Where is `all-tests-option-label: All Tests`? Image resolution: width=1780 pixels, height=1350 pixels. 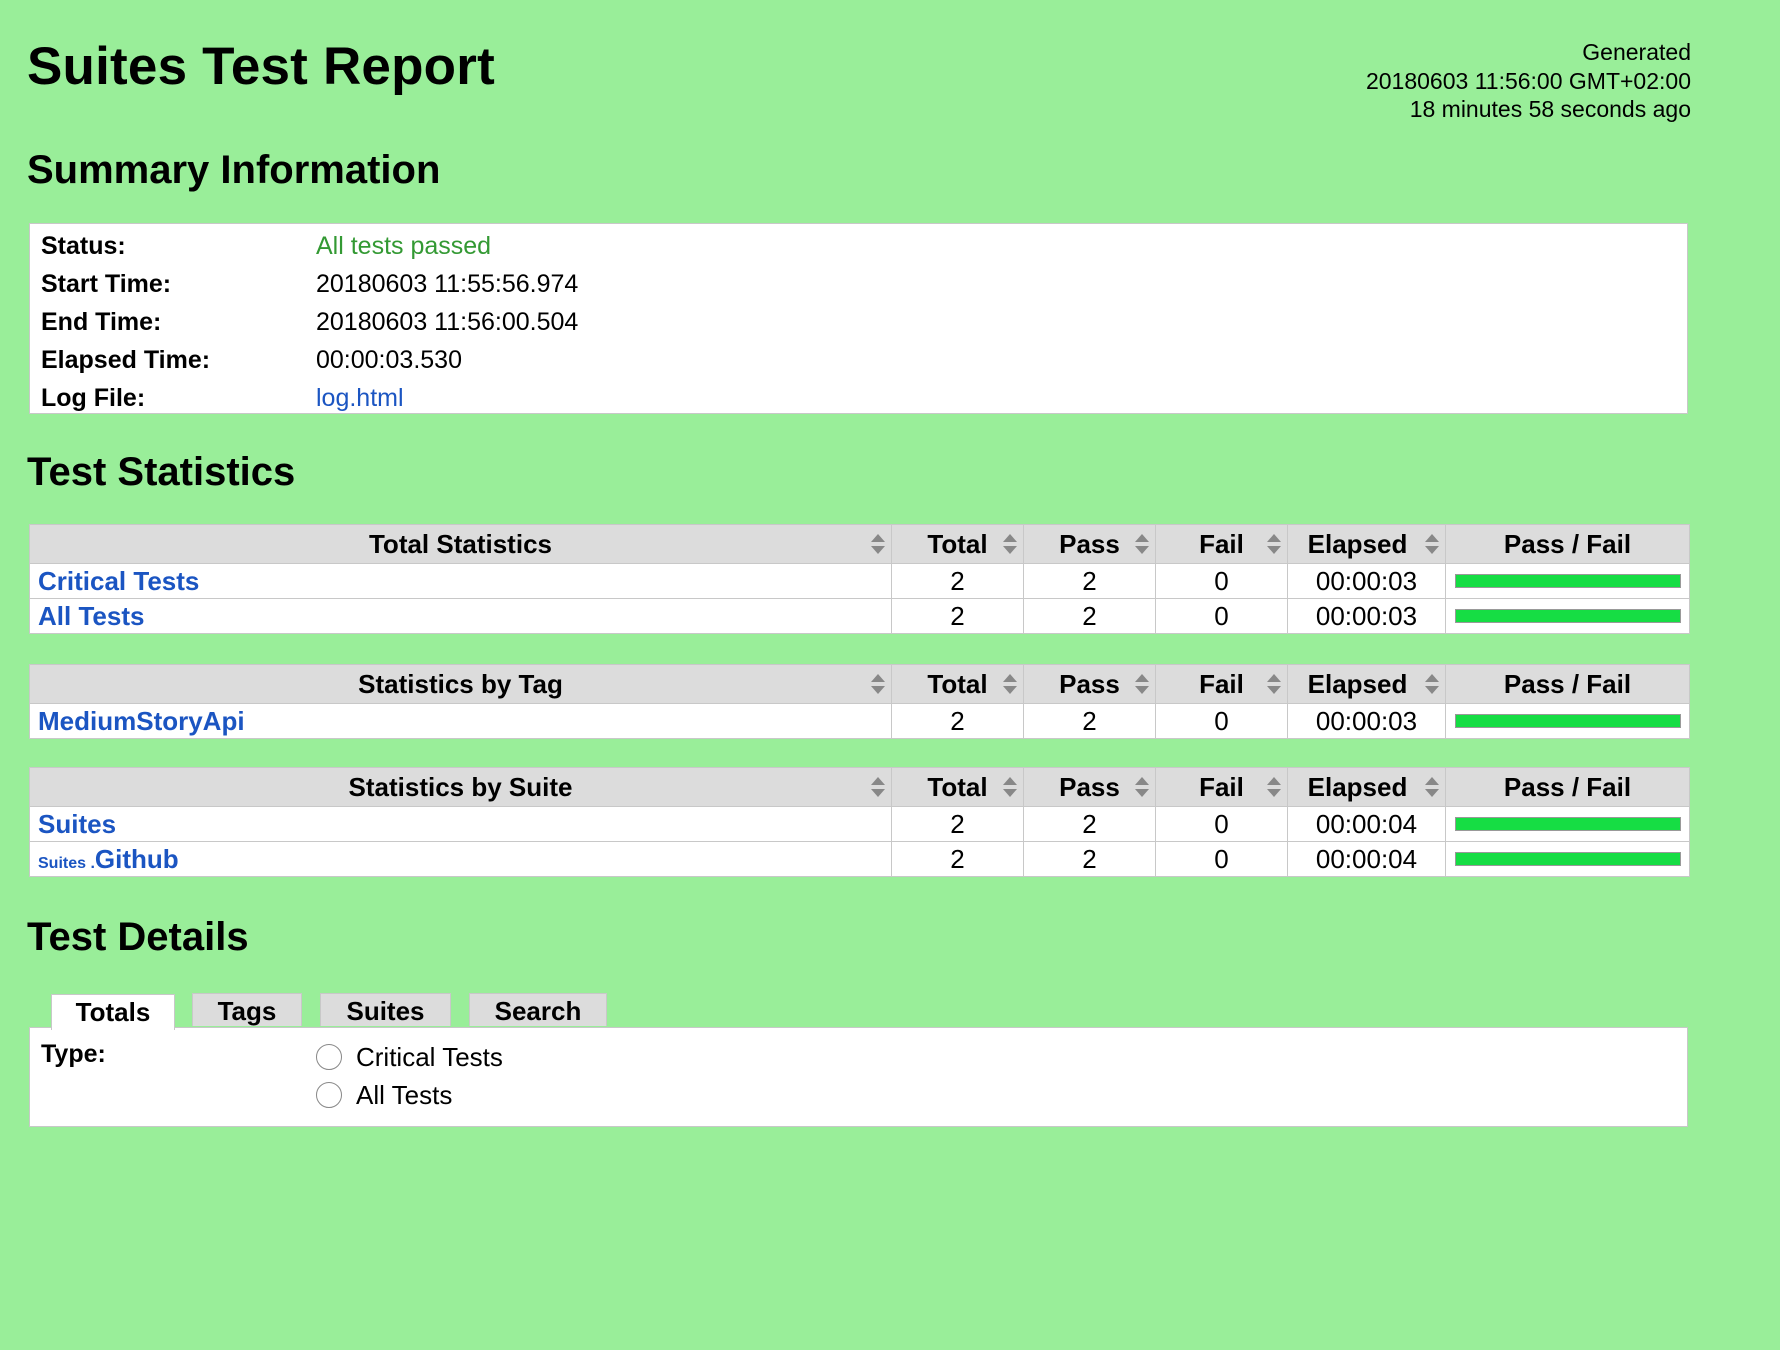
all-tests-option-label: All Tests is located at coordinates (404, 1095).